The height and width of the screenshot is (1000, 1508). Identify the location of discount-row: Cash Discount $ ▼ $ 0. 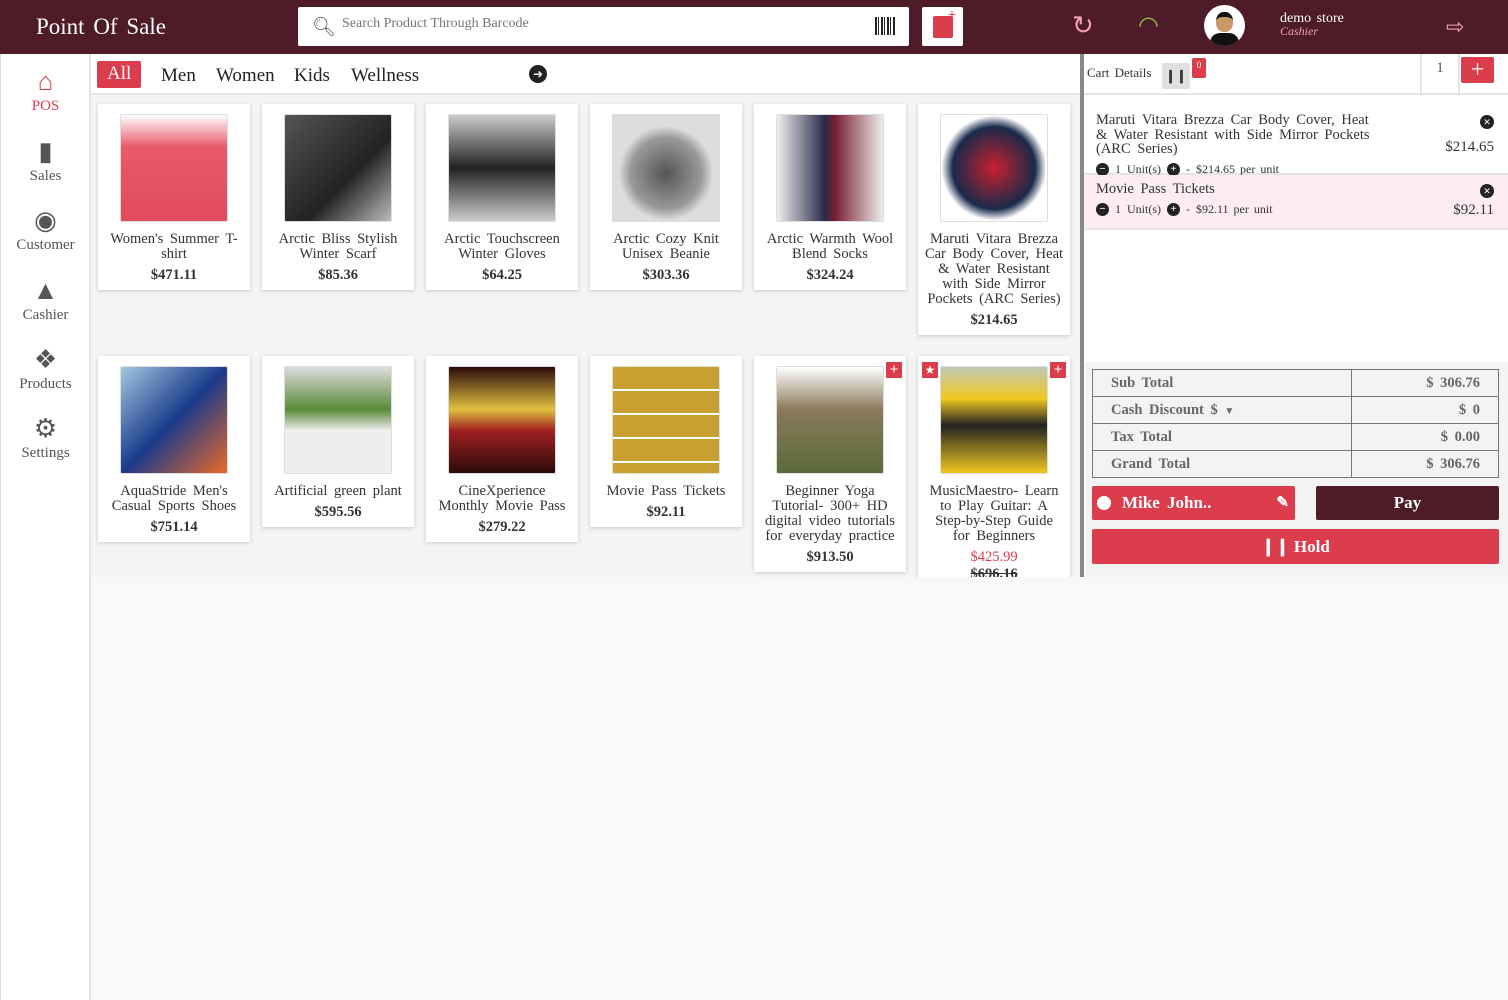
(1295, 410).